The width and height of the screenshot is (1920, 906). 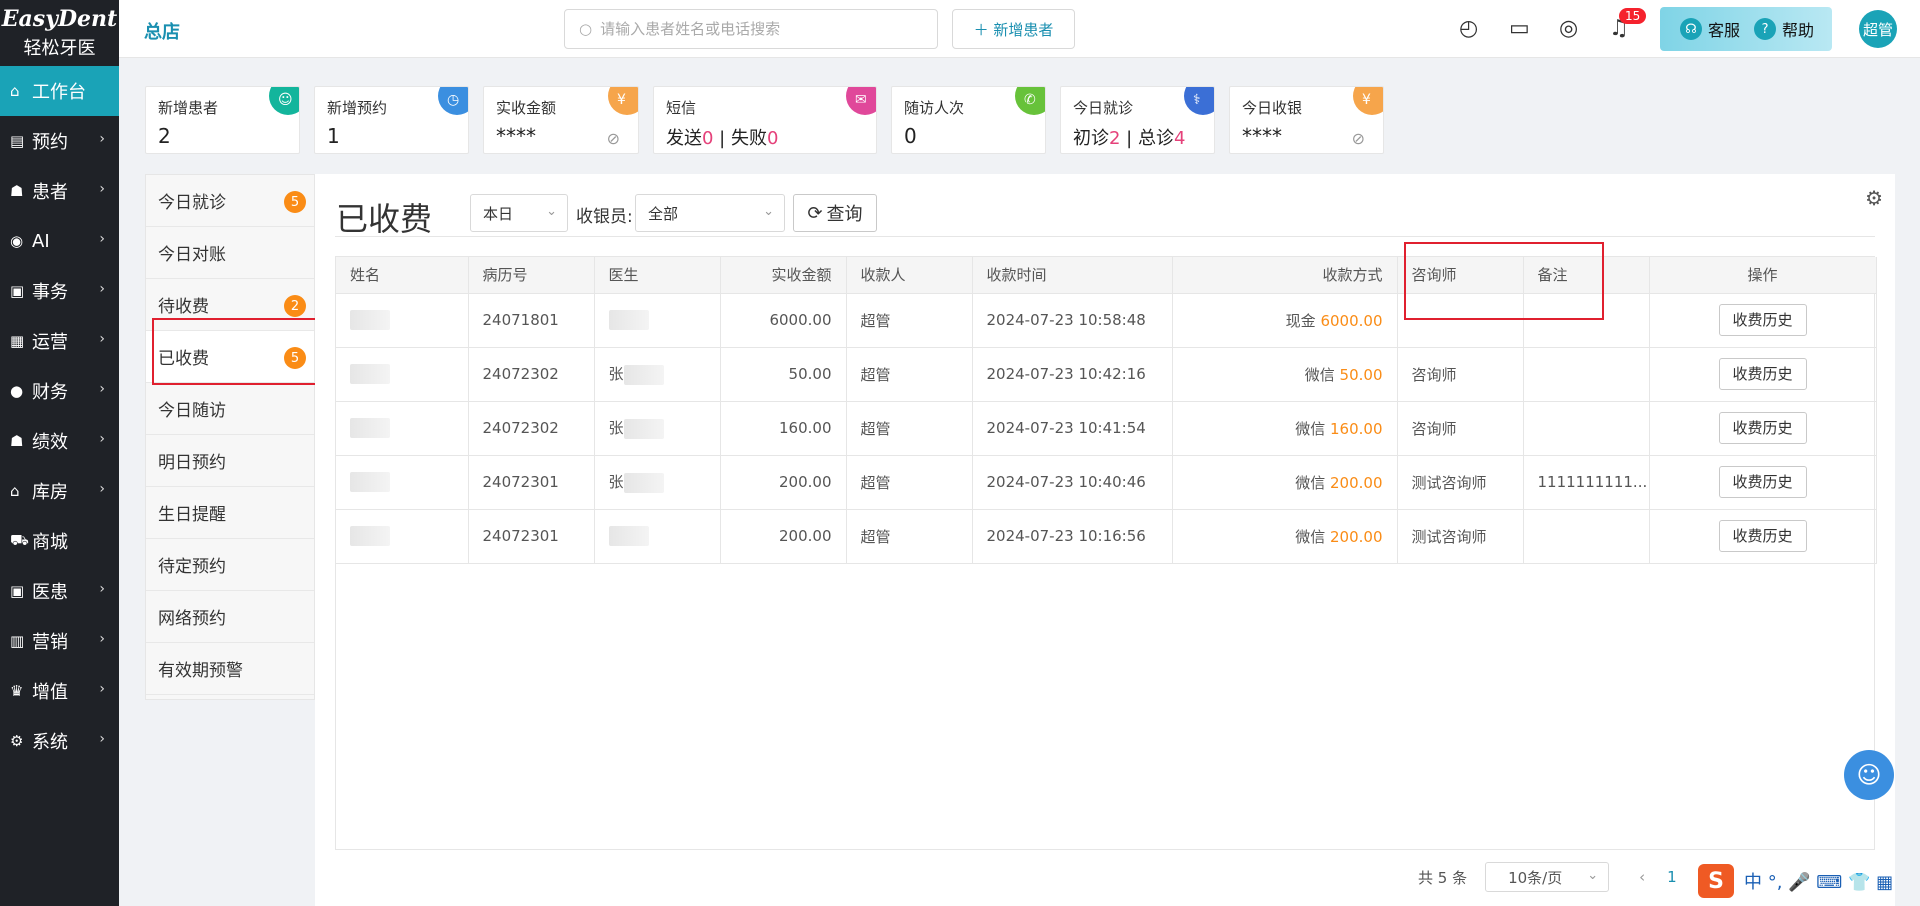 What do you see at coordinates (1724, 29) in the screenshot?
I see `service-link: 客服` at bounding box center [1724, 29].